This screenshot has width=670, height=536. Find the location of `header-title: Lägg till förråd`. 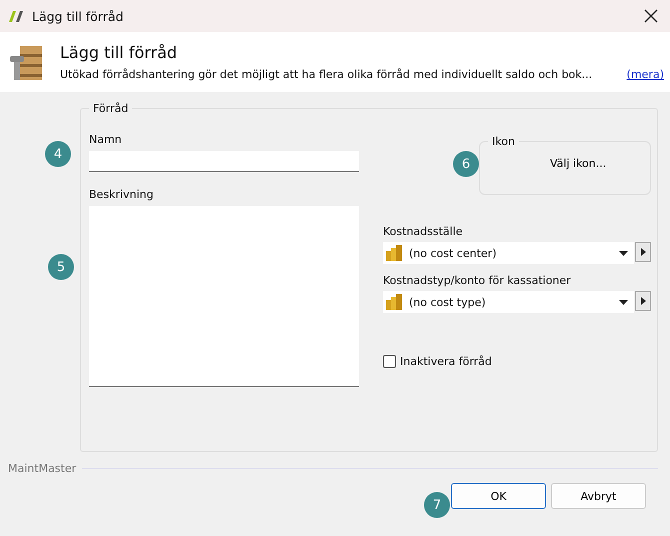

header-title: Lägg till förråd is located at coordinates (119, 52).